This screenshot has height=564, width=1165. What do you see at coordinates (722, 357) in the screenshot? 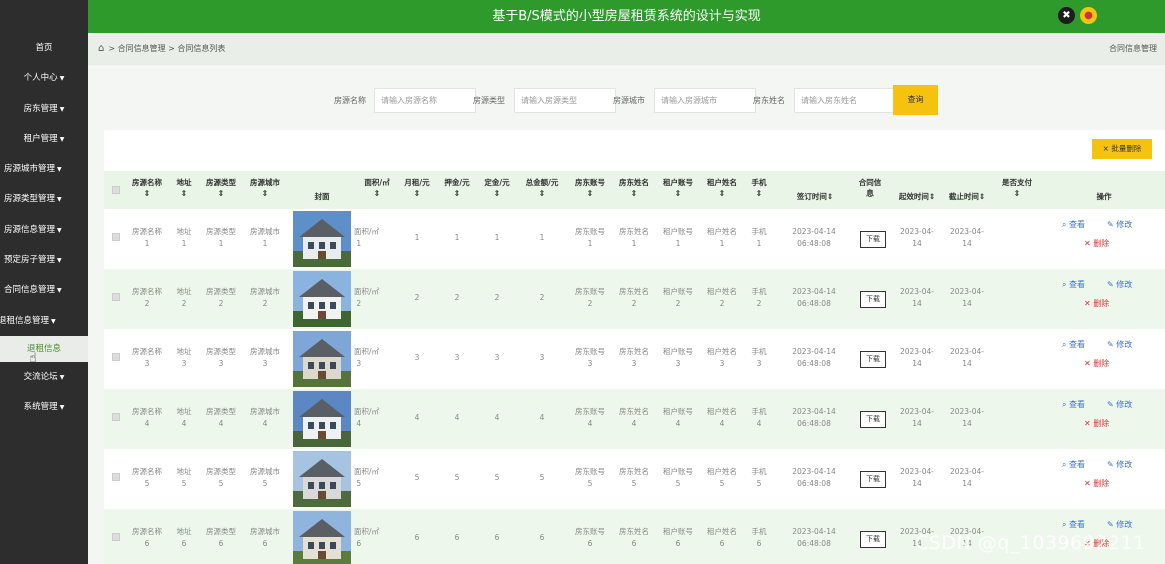
I see `cell-tenant-name: 租户姓名 3` at bounding box center [722, 357].